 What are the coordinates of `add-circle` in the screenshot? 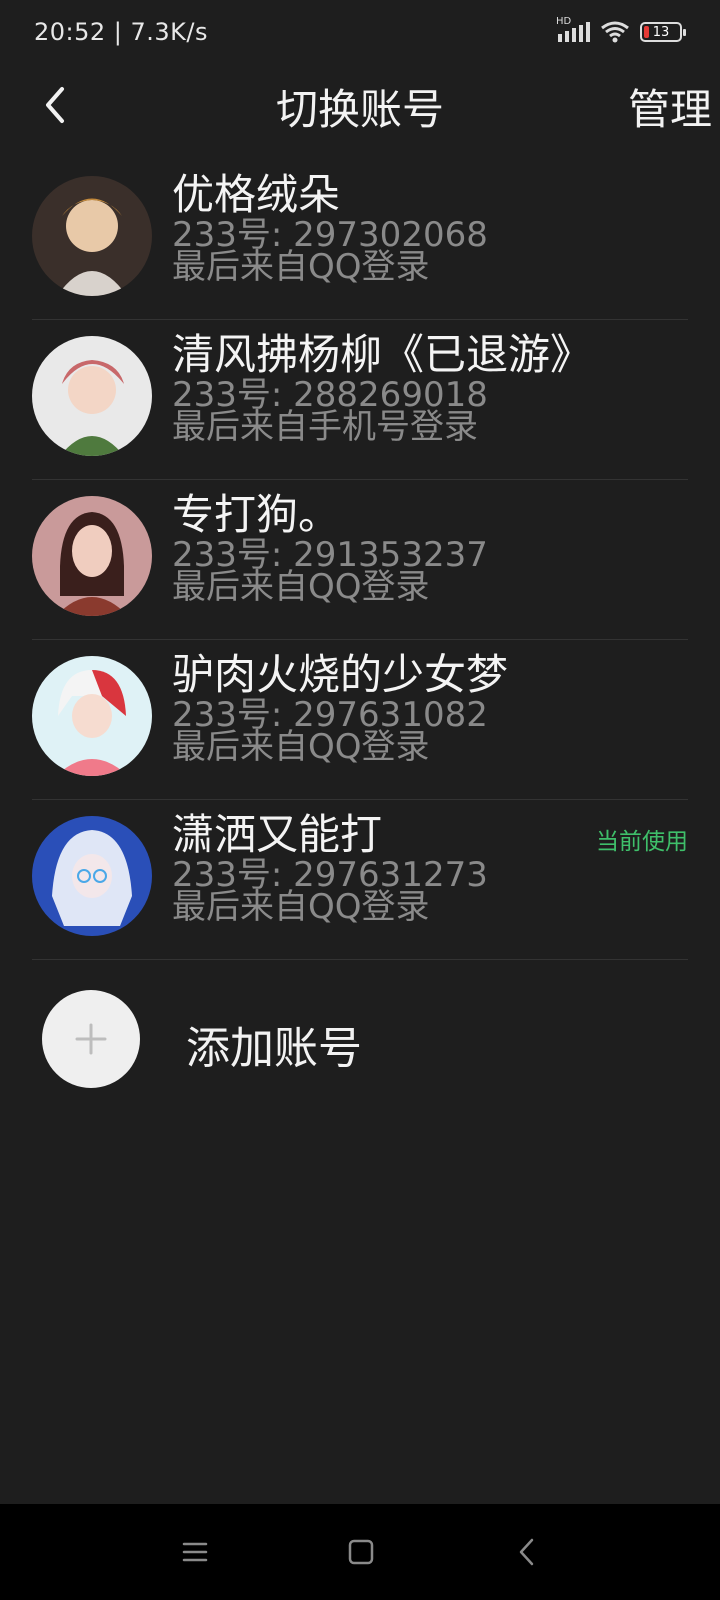 It's located at (91, 1039).